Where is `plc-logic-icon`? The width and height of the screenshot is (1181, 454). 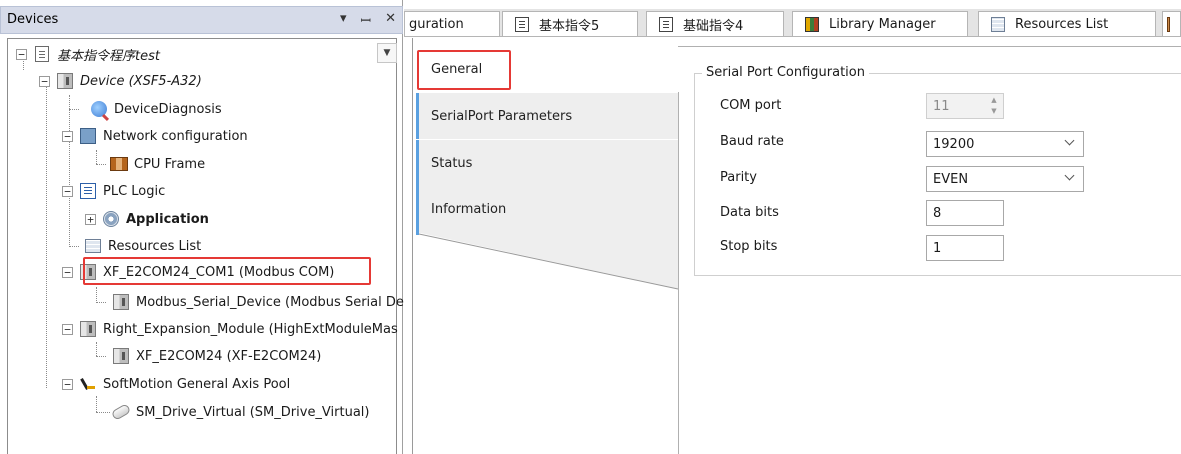
plc-logic-icon is located at coordinates (88, 191).